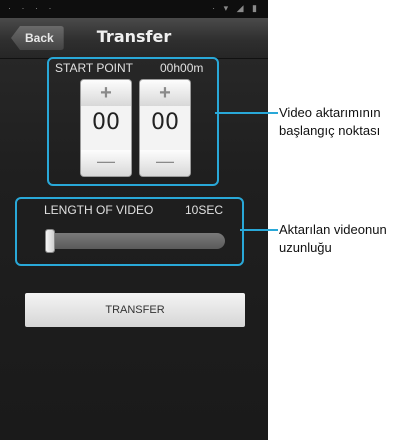 The height and width of the screenshot is (440, 414). Describe the element at coordinates (165, 163) in the screenshot. I see `minutes-decrement-button: —` at that location.